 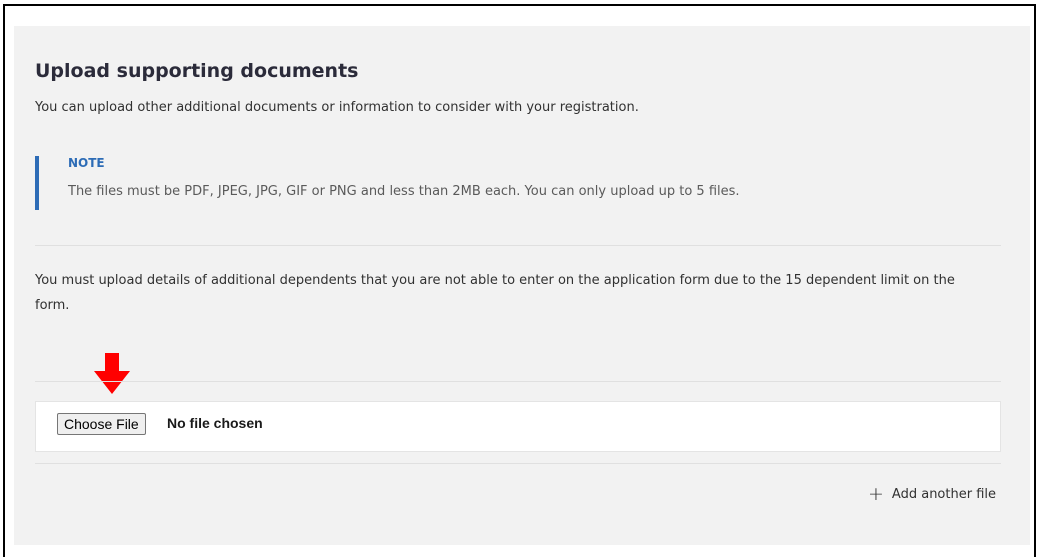 I want to click on note-heading: NOTE, so click(x=86, y=163).